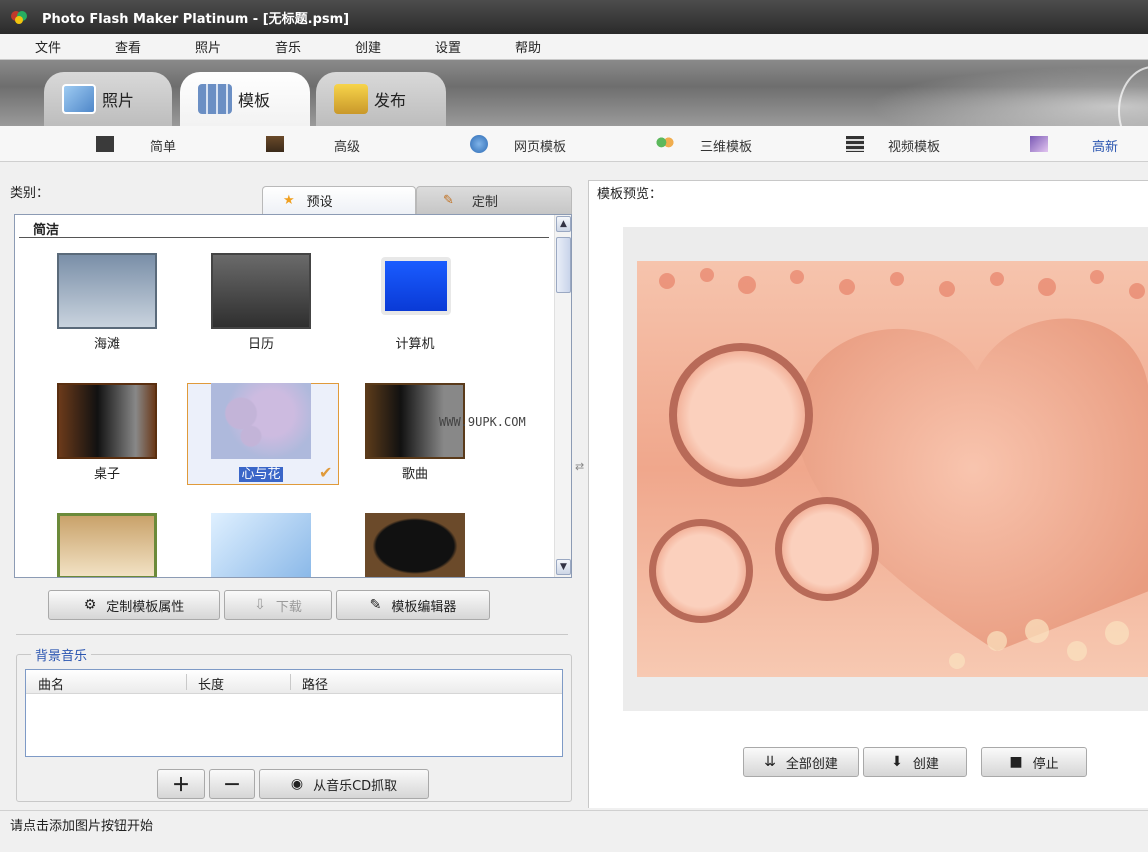  Describe the element at coordinates (390, 100) in the screenshot. I see `tab-publish-label: 发布` at that location.